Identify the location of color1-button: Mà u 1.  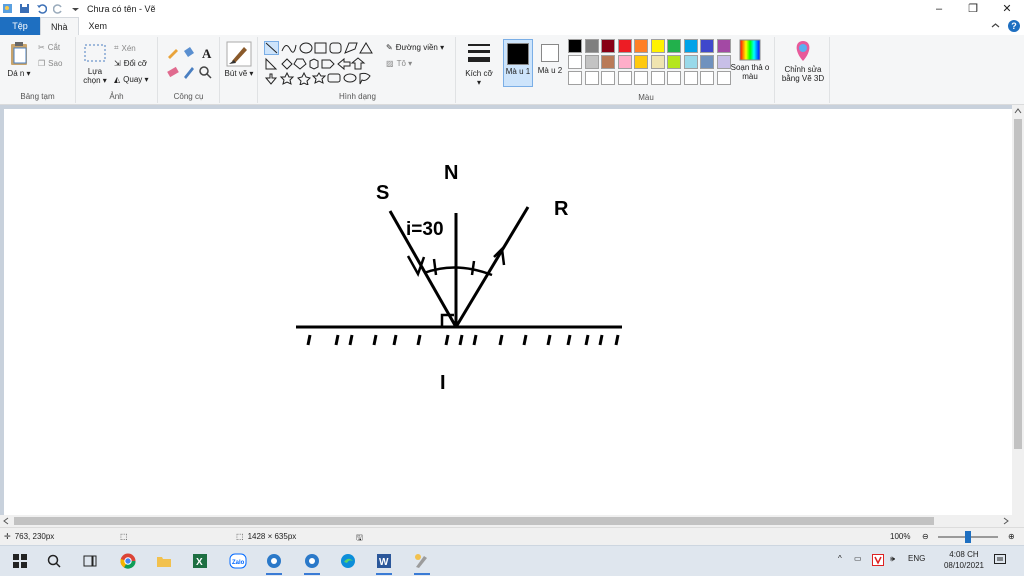
(518, 63).